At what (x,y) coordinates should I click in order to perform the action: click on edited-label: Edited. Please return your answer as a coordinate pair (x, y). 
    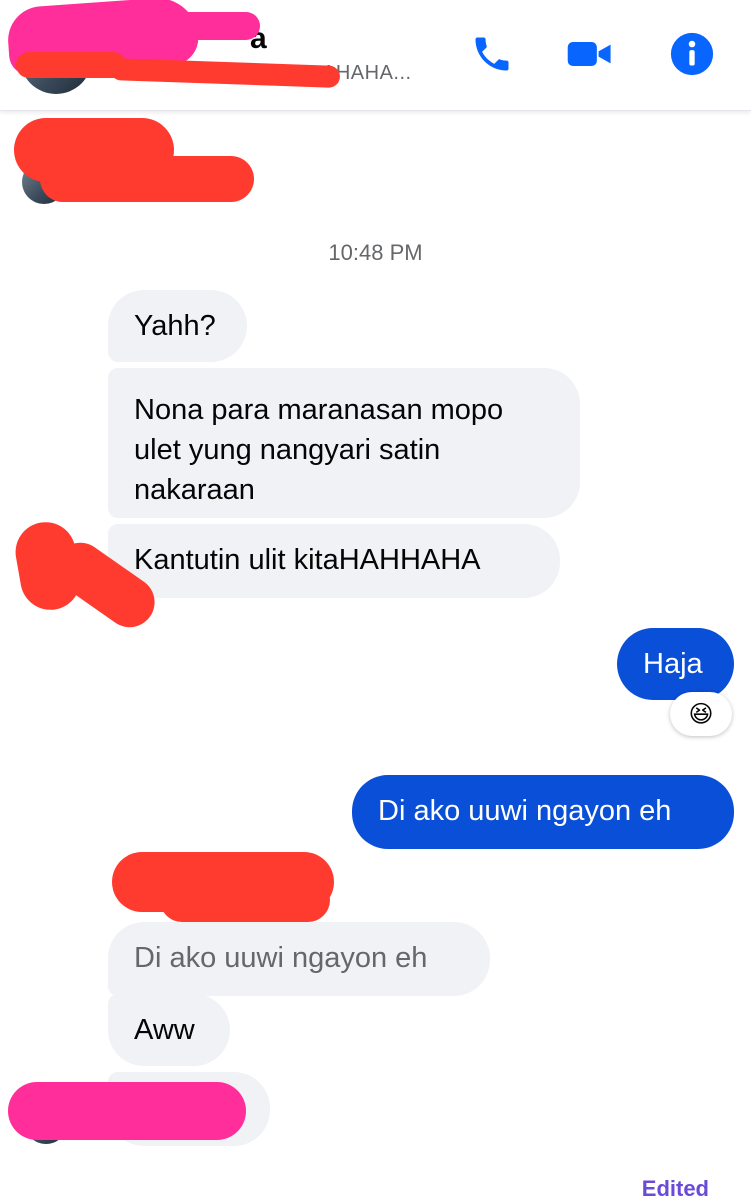
    Looking at the image, I should click on (675, 1188).